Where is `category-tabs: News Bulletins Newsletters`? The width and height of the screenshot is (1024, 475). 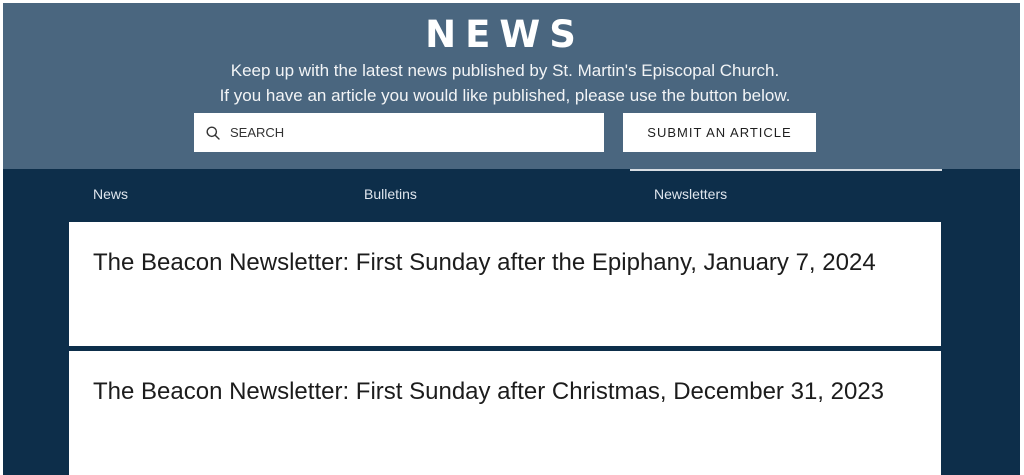
category-tabs: News Bulletins Newsletters is located at coordinates (505, 194).